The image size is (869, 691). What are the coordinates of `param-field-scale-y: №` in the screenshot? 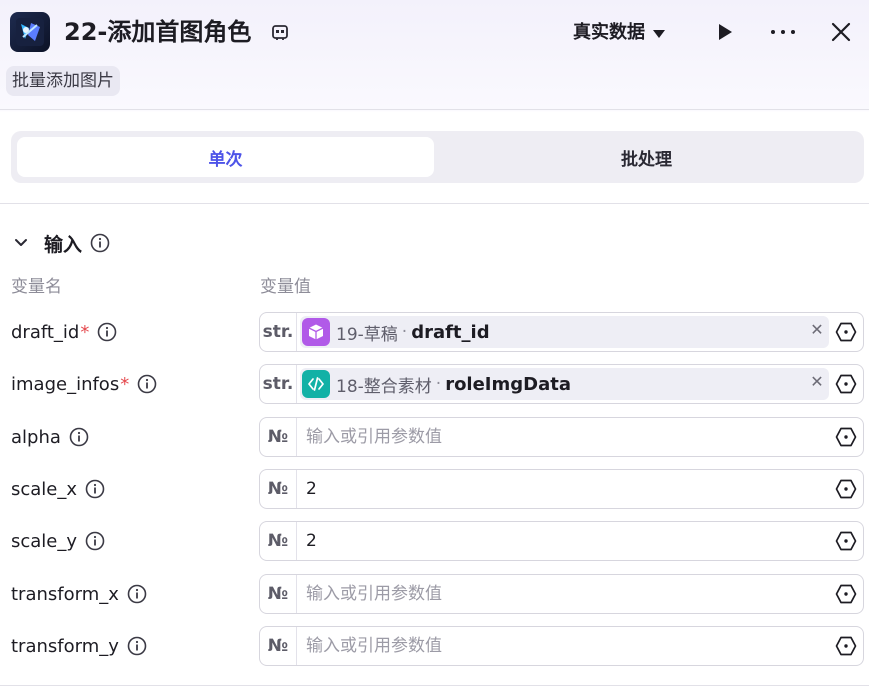 It's located at (561, 541).